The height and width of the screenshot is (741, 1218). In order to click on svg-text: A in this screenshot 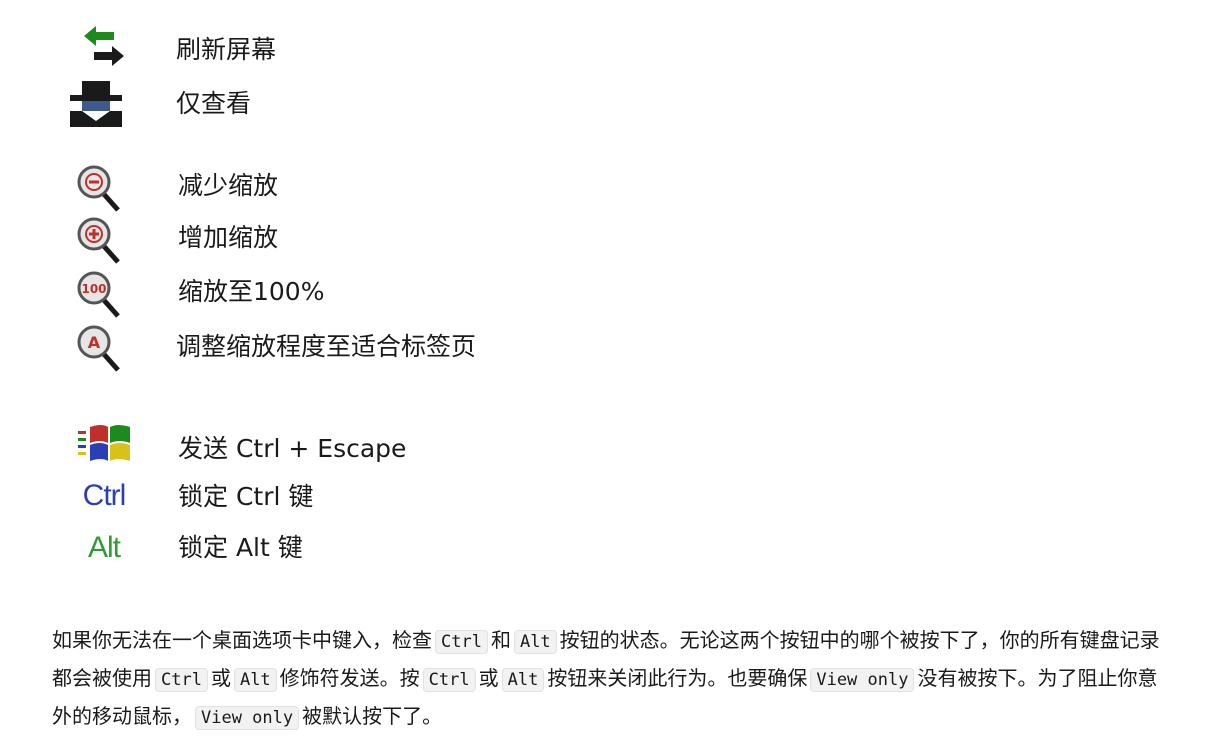, I will do `click(94, 342)`.